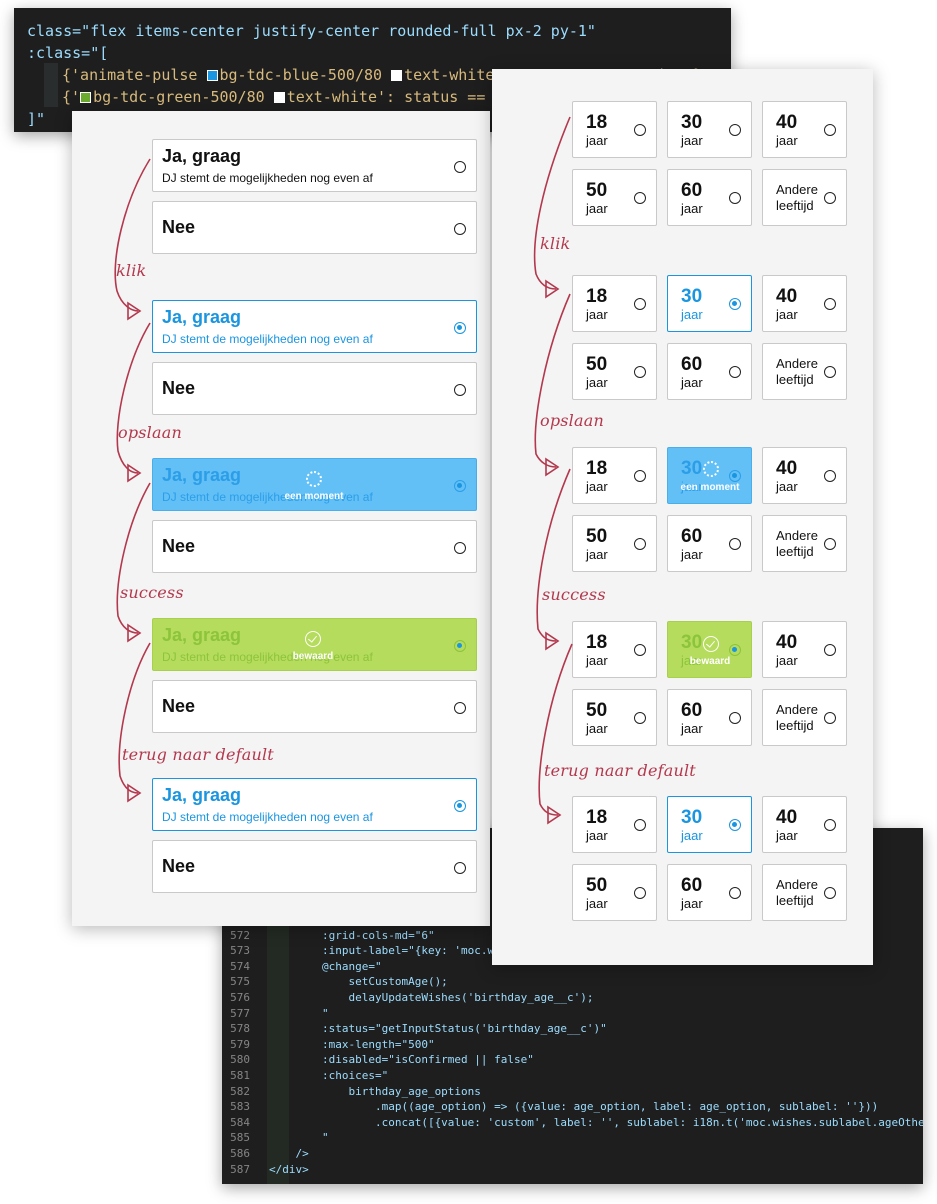 This screenshot has height=1204, width=937. I want to click on line-number: 579, so click(240, 1044).